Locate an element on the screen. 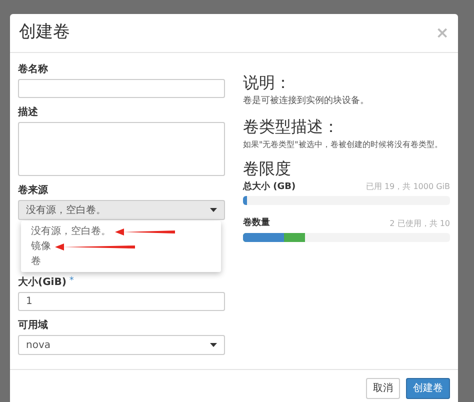  required-mark: * is located at coordinates (71, 281).